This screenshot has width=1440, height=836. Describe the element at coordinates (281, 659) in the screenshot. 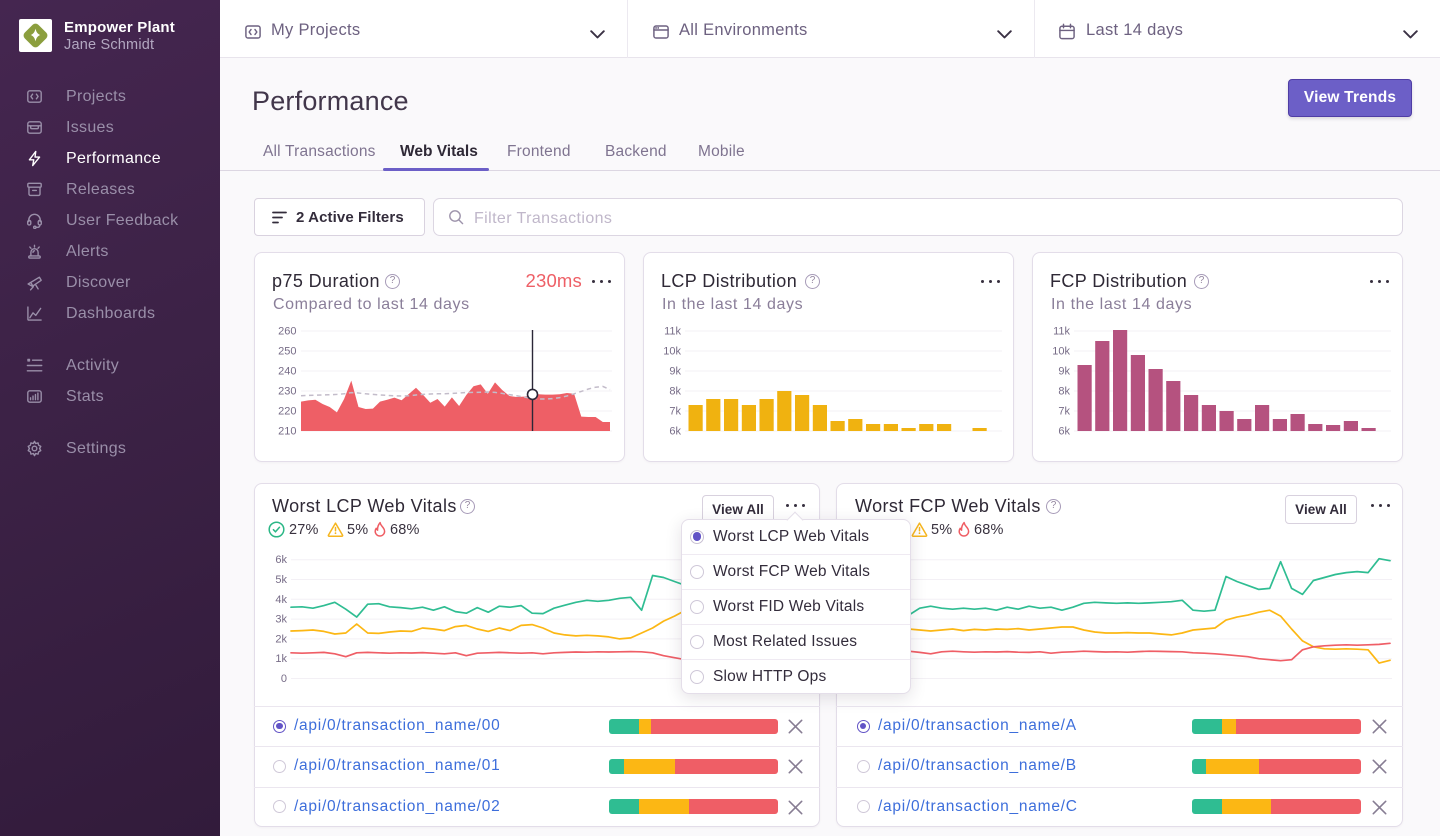

I see `svg-text: 1k` at that location.